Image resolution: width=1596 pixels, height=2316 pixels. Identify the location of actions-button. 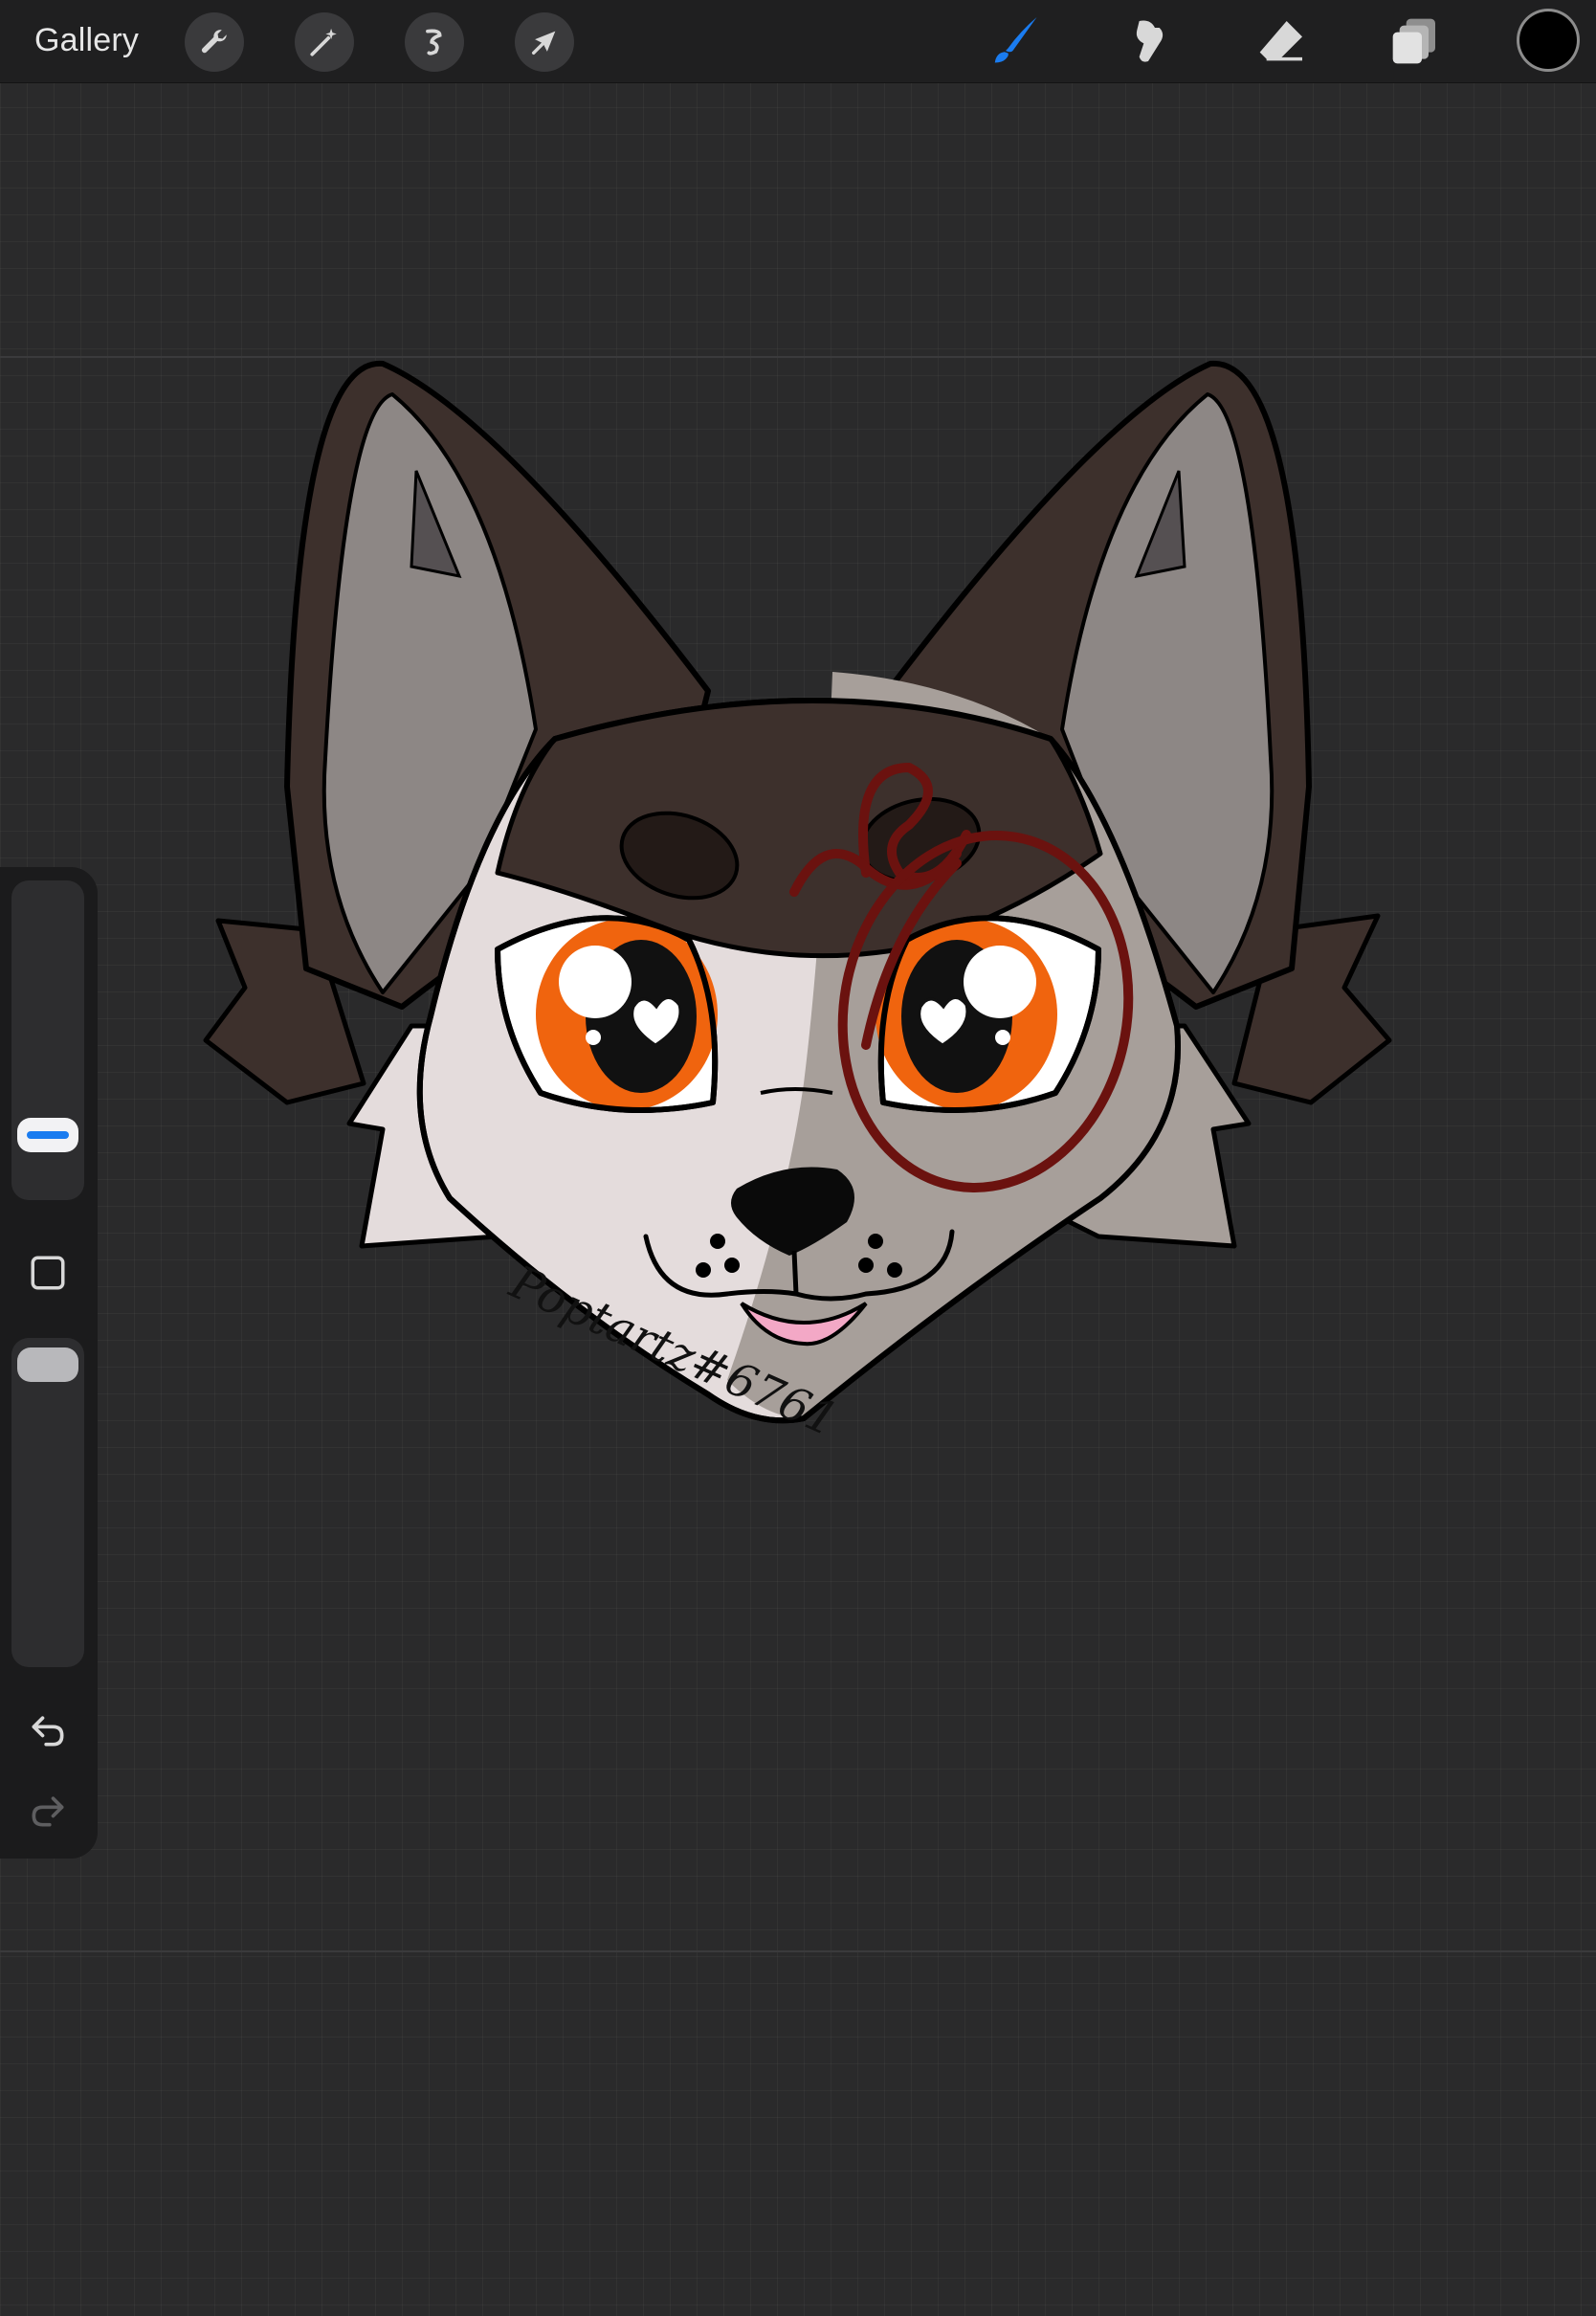
(215, 42).